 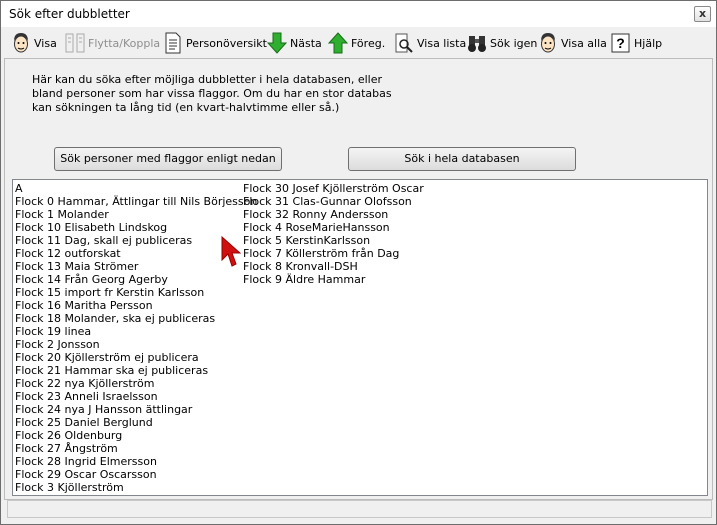 I want to click on move-link-label: Flytta/Koppla, so click(x=124, y=43).